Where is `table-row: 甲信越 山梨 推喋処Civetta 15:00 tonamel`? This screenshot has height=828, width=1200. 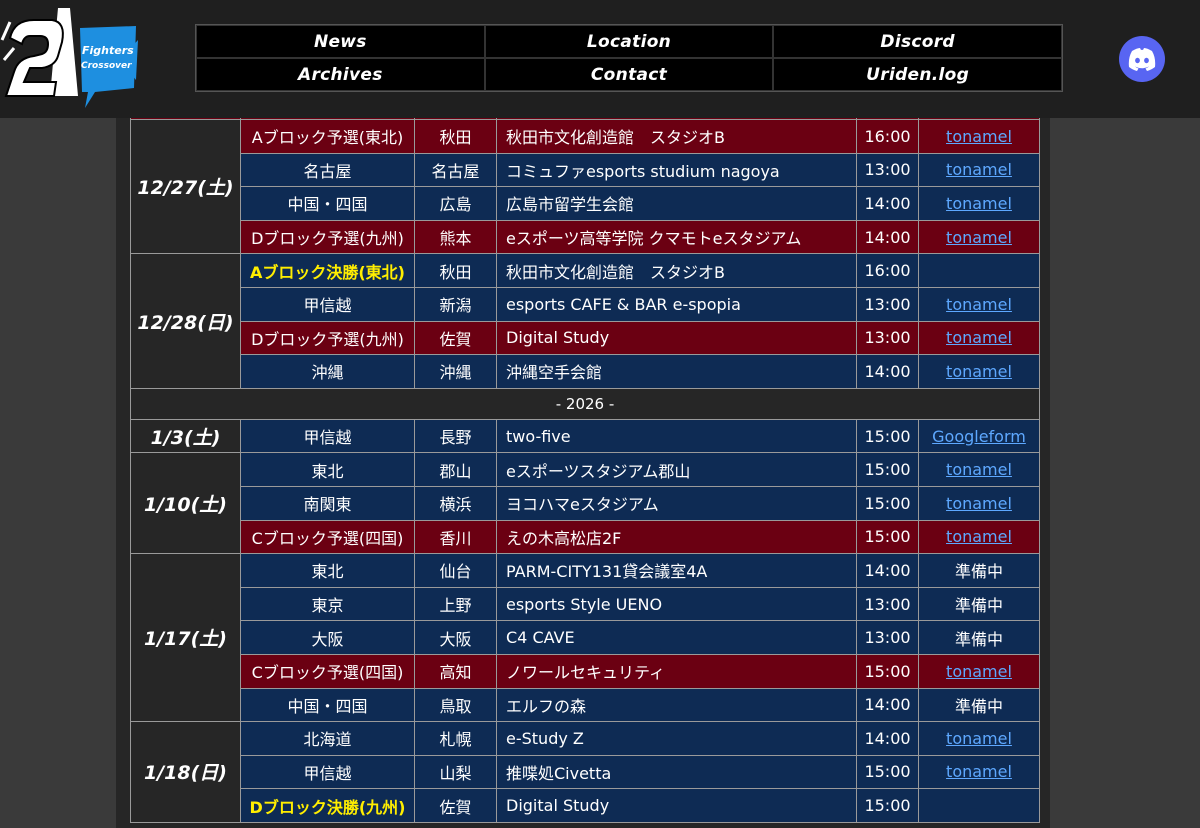 table-row: 甲信越 山梨 推喋処Civetta 15:00 tonamel is located at coordinates (585, 772).